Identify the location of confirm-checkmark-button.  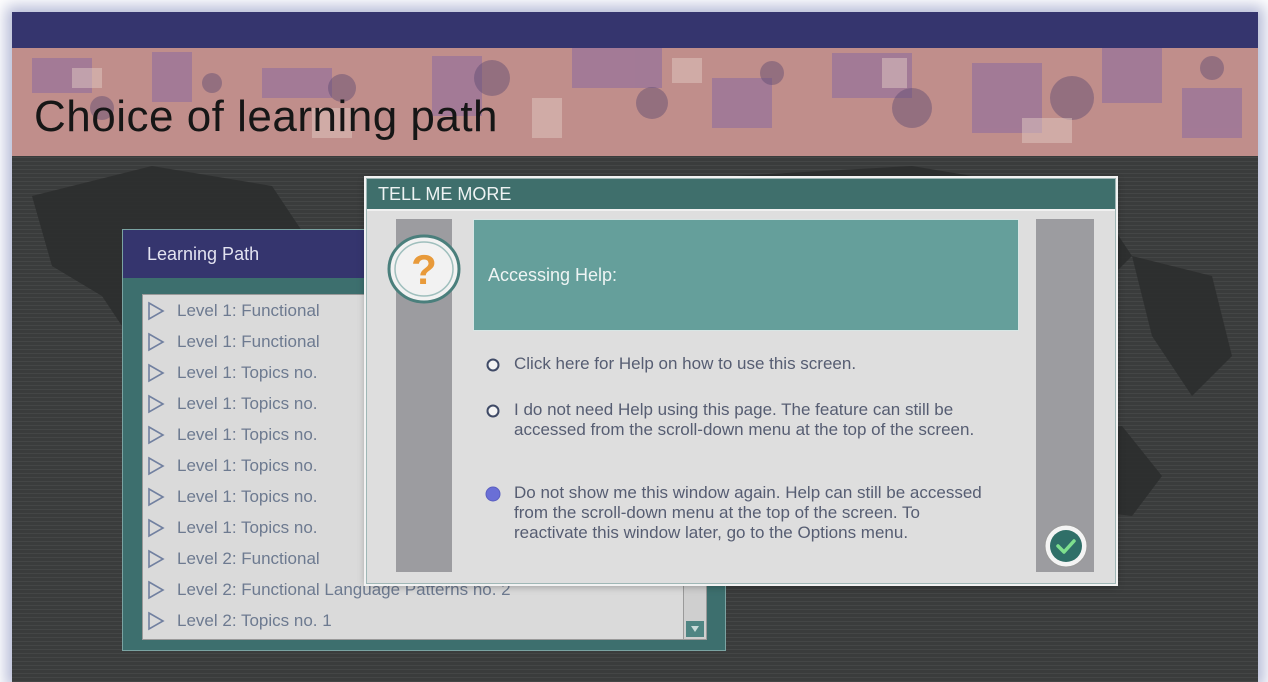
(1066, 546).